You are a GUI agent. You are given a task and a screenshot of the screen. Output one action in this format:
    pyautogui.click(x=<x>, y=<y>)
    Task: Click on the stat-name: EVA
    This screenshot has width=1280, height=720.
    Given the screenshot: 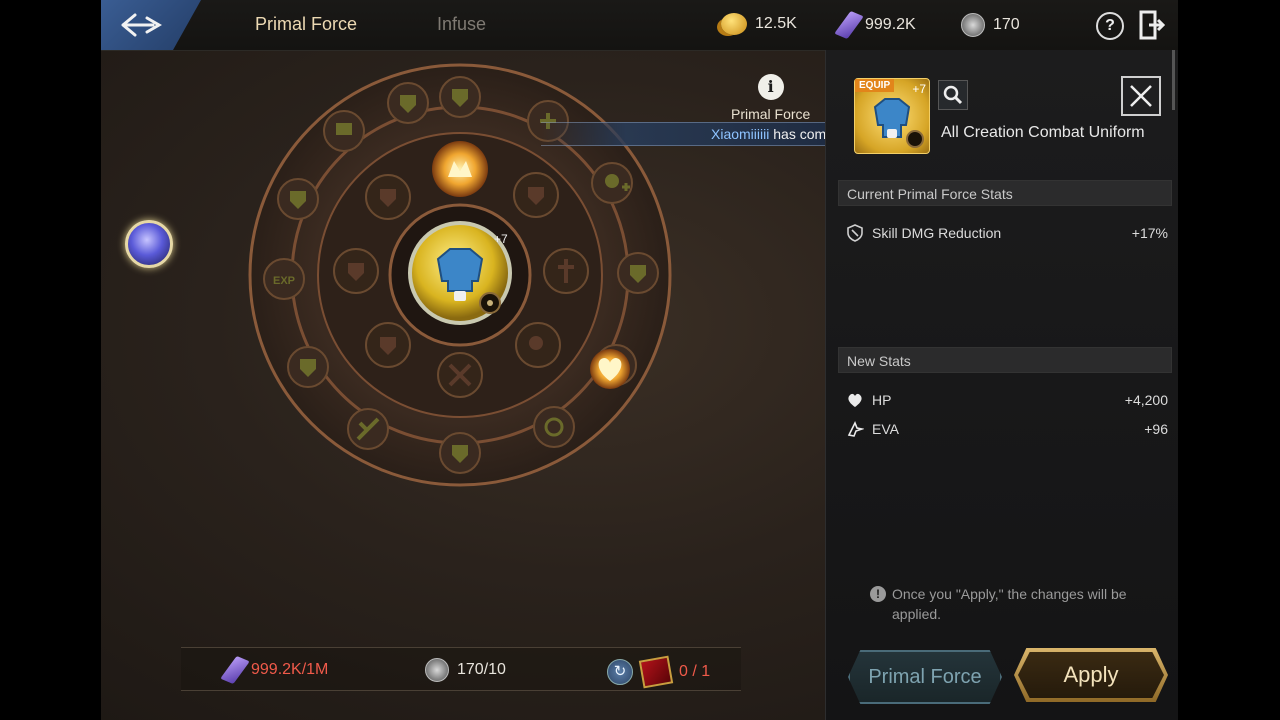 What is the action you would take?
    pyautogui.click(x=885, y=429)
    